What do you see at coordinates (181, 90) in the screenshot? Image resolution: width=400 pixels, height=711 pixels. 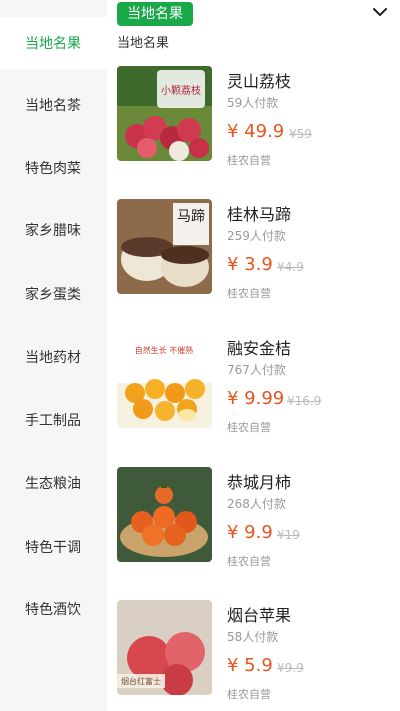 I see `lychee-image-label: 小颗荔枝` at bounding box center [181, 90].